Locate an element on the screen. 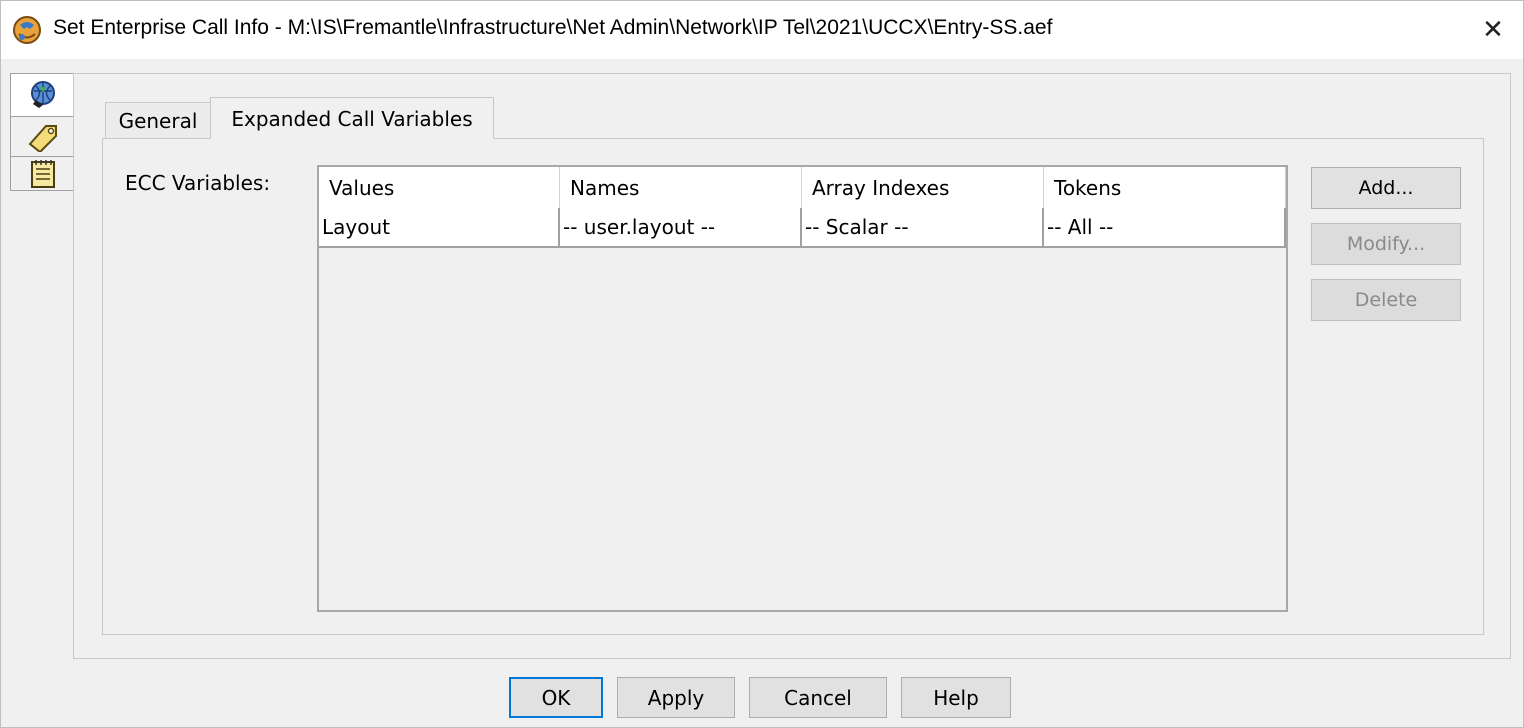  side-tab-enterprise is located at coordinates (42, 95).